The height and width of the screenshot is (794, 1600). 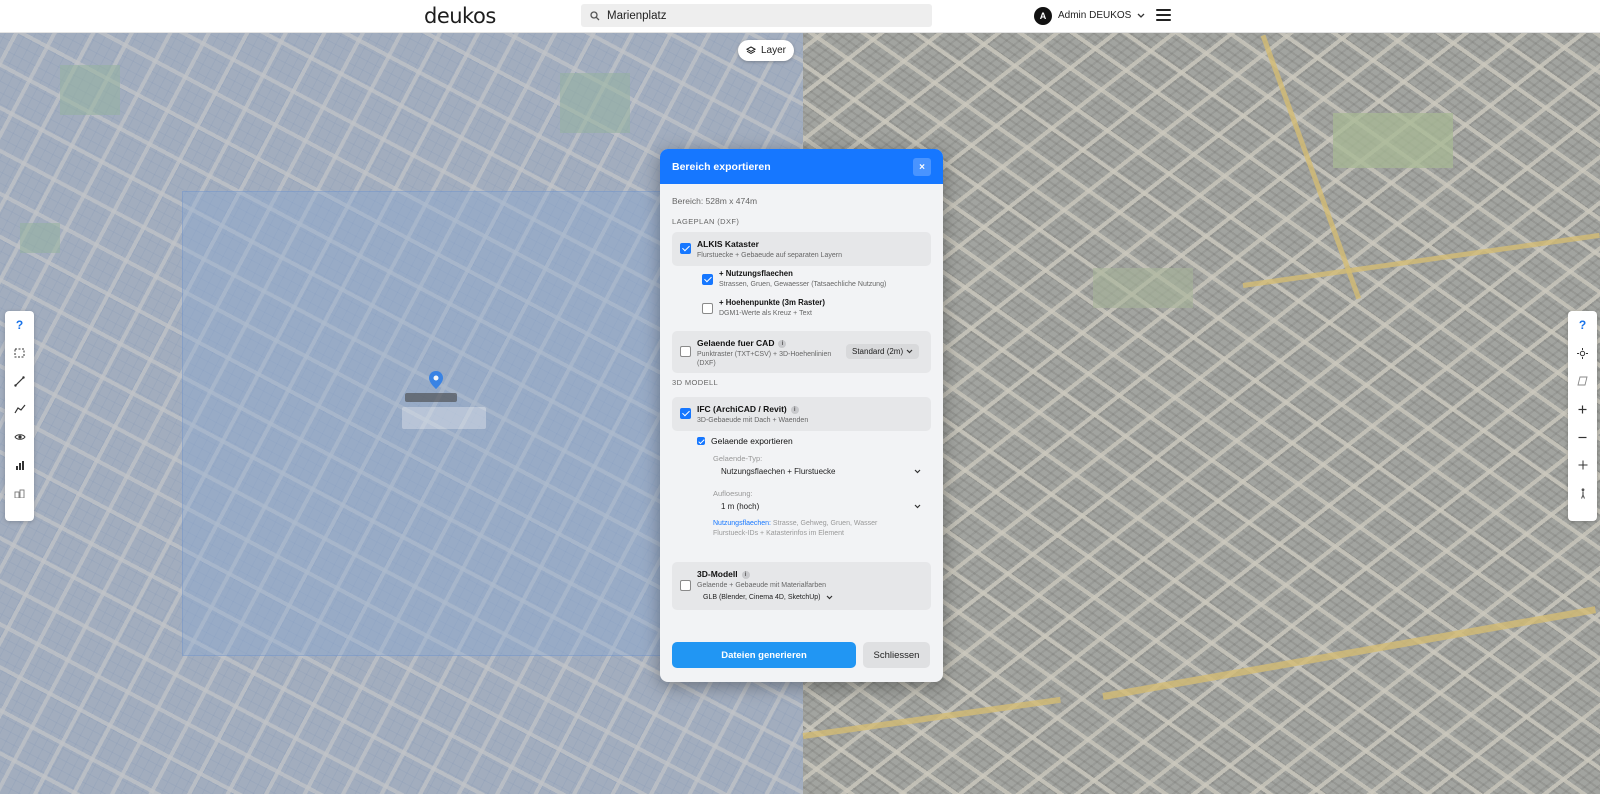 What do you see at coordinates (19, 381) in the screenshot?
I see `measure-line-icon` at bounding box center [19, 381].